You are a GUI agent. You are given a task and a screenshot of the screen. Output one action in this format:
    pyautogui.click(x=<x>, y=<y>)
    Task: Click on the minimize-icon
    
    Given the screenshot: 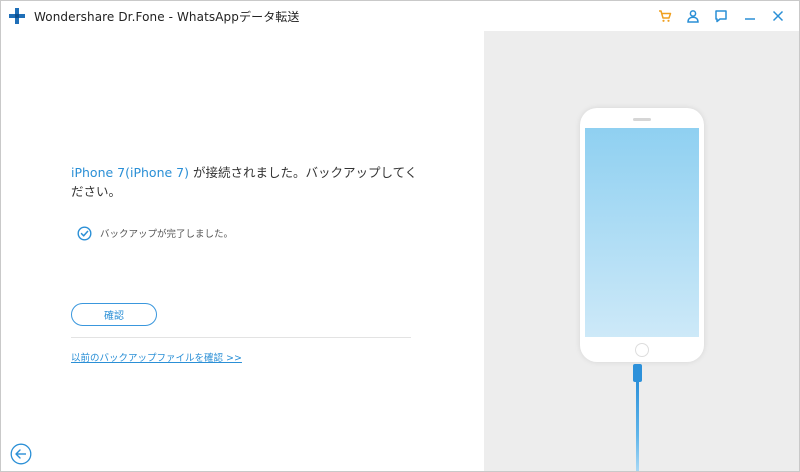 What is the action you would take?
    pyautogui.click(x=750, y=19)
    